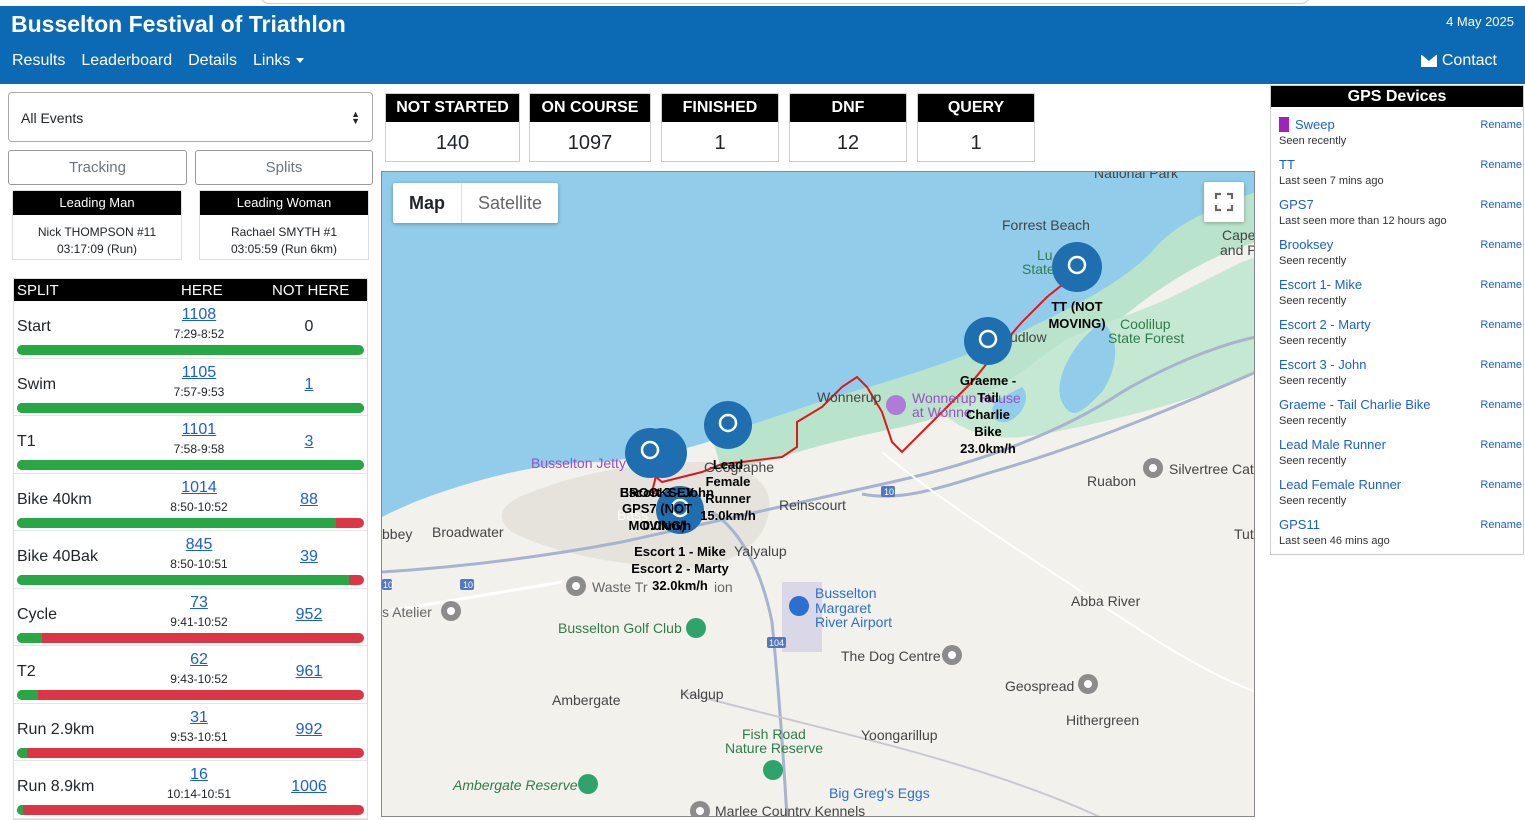 Image resolution: width=1525 pixels, height=820 pixels. What do you see at coordinates (38, 61) in the screenshot?
I see `nav-results: Results` at bounding box center [38, 61].